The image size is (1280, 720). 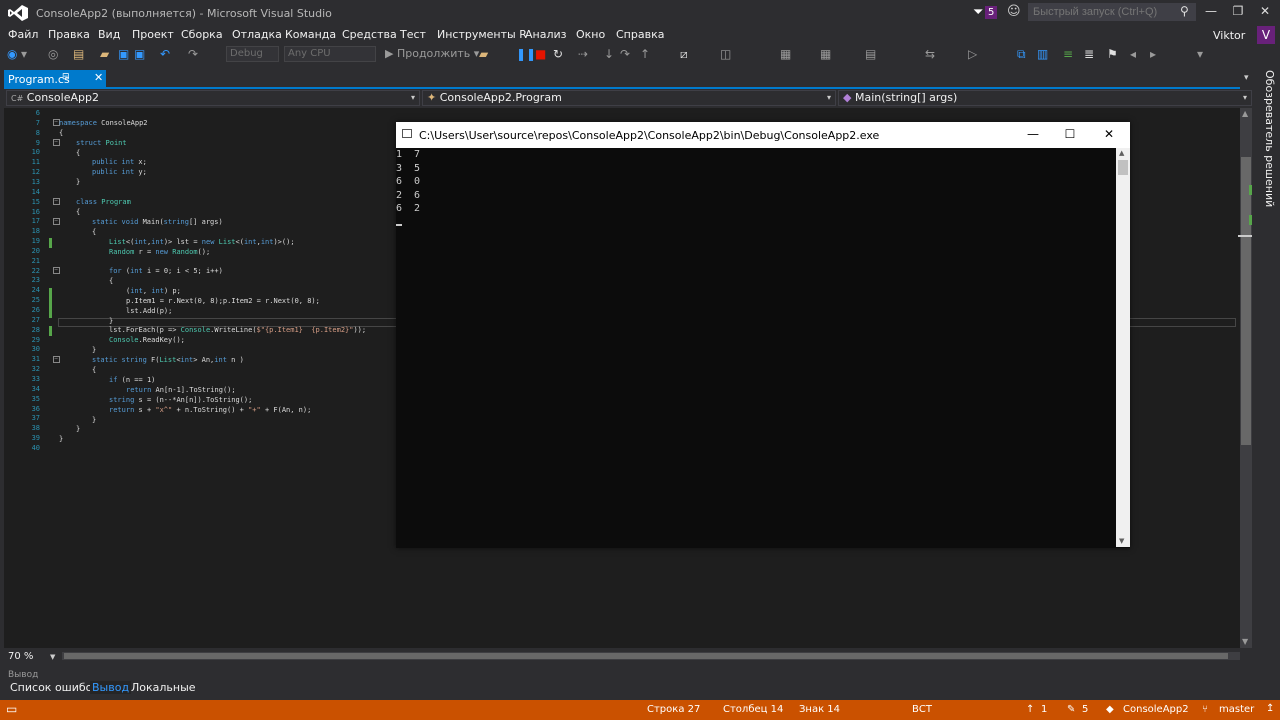 What do you see at coordinates (640, 34) in the screenshot?
I see `menu-help: Справка` at bounding box center [640, 34].